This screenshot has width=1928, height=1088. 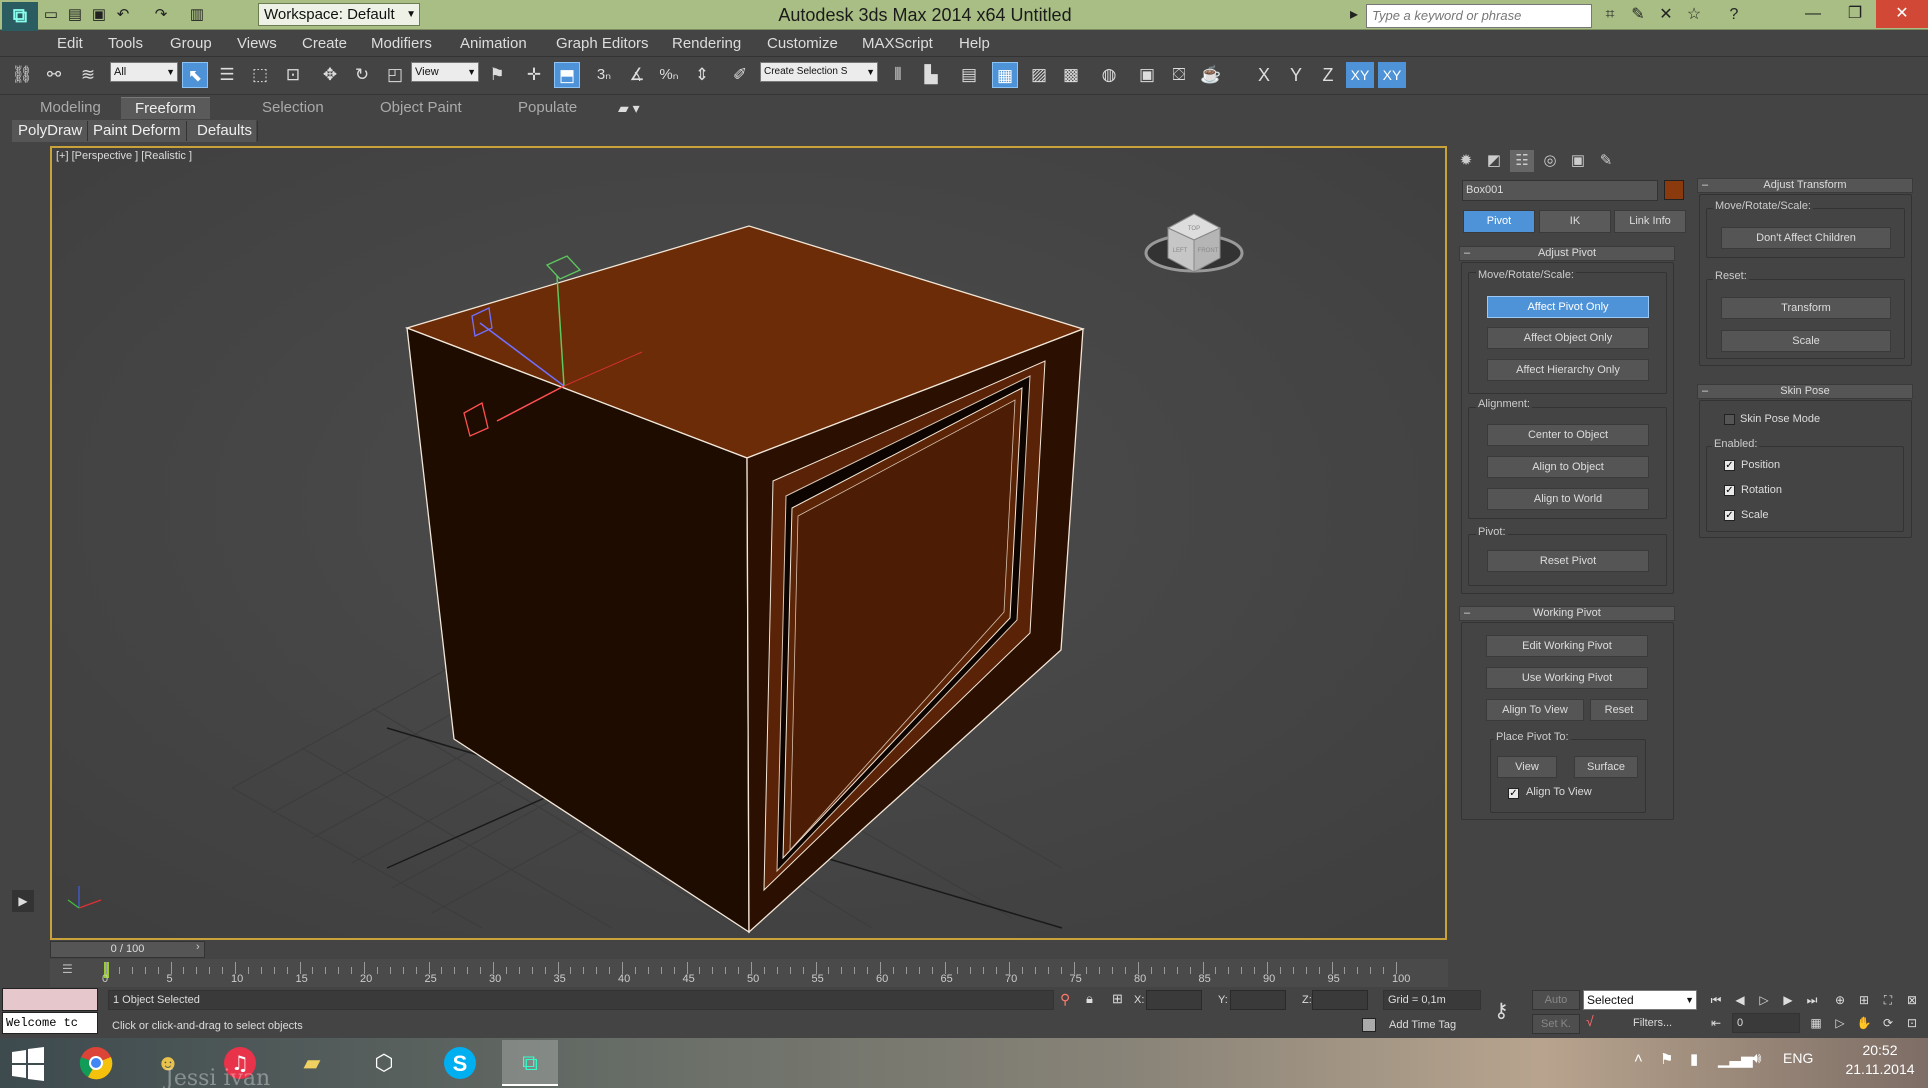 I want to click on panel-paint-deform: Paint Deform, so click(x=137, y=131).